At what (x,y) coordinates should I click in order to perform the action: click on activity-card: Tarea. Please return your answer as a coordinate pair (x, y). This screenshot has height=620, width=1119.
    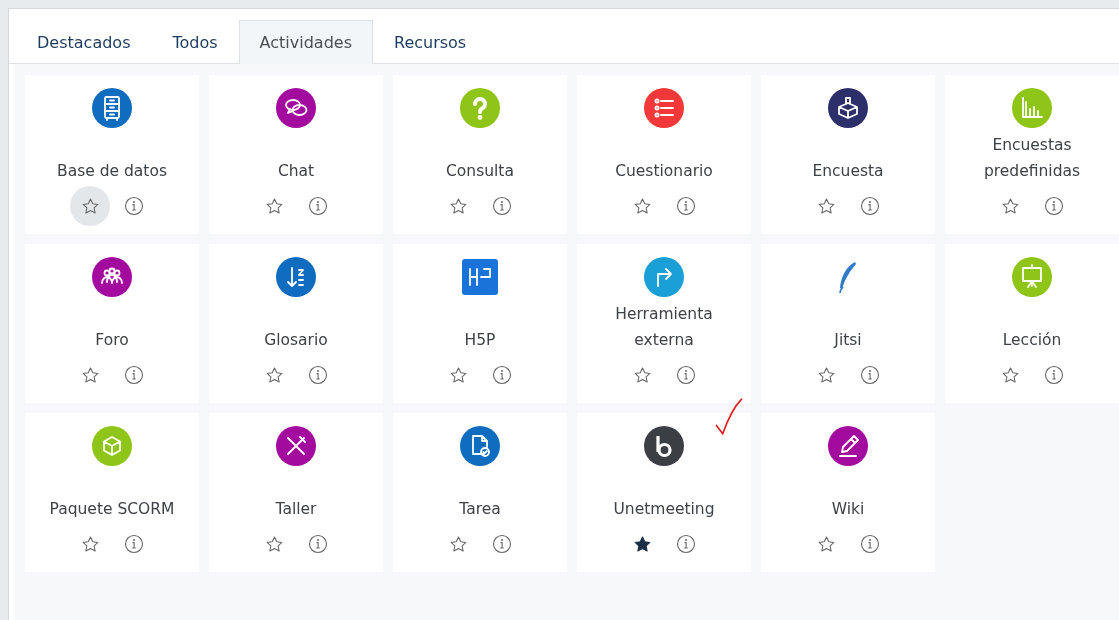
    Looking at the image, I should click on (480, 492).